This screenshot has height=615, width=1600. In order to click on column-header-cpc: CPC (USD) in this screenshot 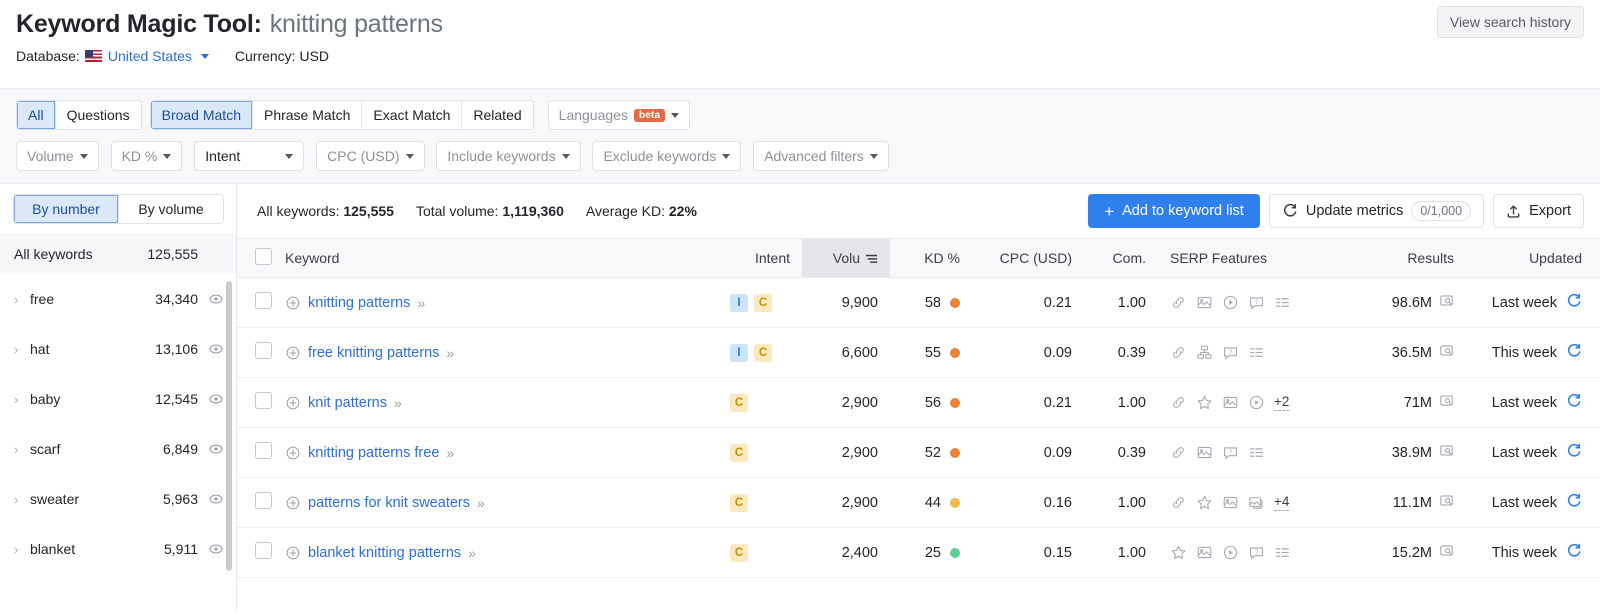, I will do `click(1028, 258)`.